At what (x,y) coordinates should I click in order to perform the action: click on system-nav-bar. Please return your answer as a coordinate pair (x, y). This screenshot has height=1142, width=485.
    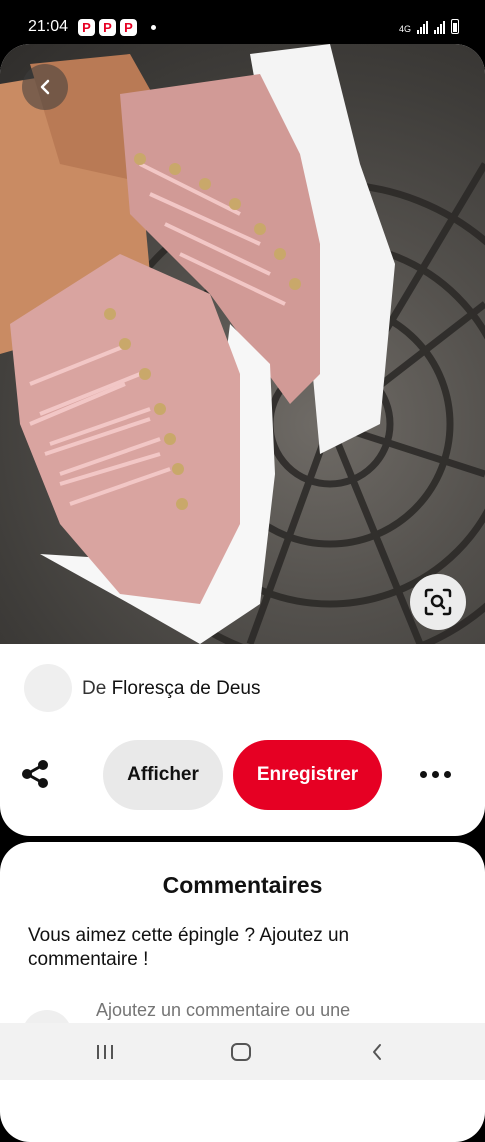
    Looking at the image, I should click on (242, 1051).